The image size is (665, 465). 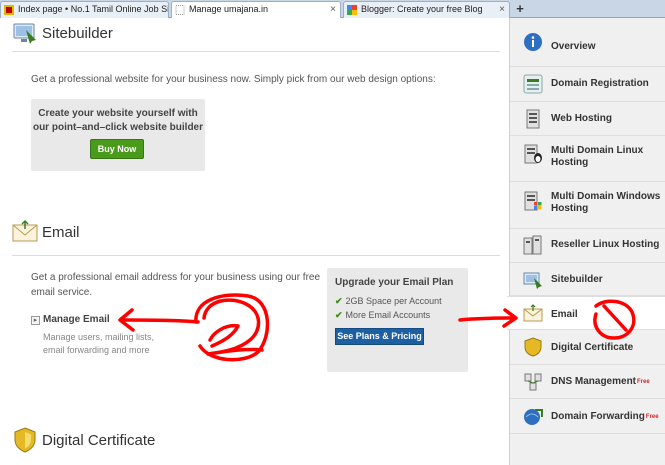 I want to click on sidebar-item-digital-certificate: Digital Certificate, so click(x=587, y=347).